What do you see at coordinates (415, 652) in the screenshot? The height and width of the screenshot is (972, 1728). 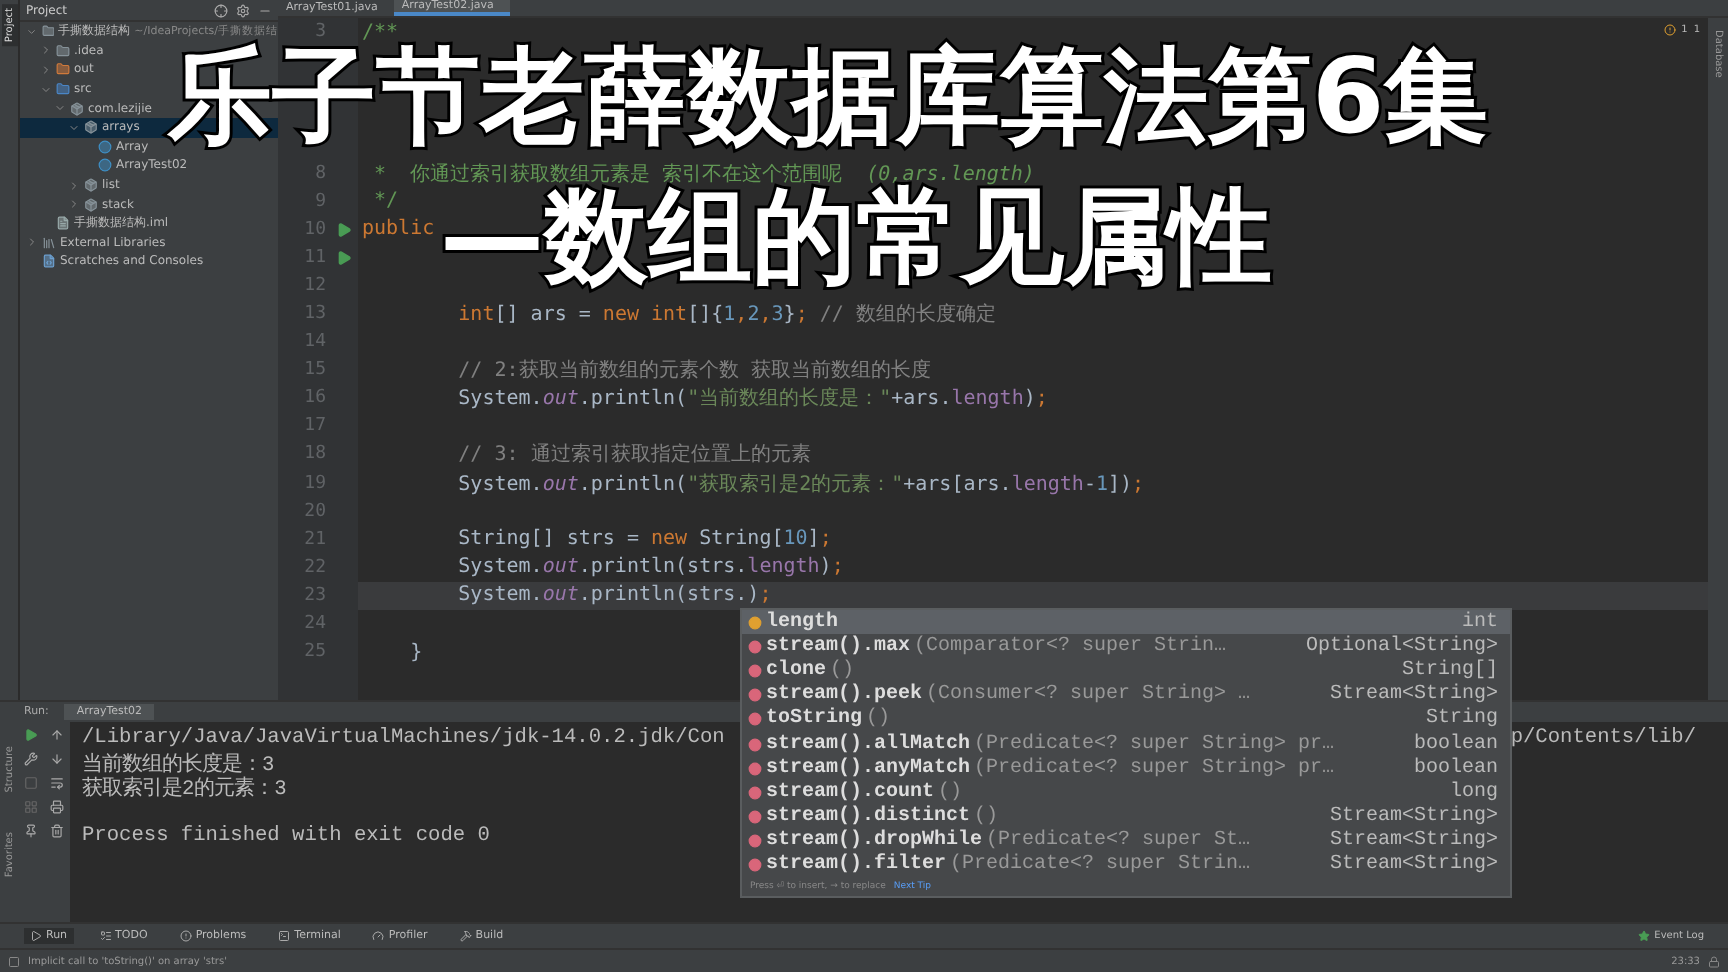 I see `code-line: }` at bounding box center [415, 652].